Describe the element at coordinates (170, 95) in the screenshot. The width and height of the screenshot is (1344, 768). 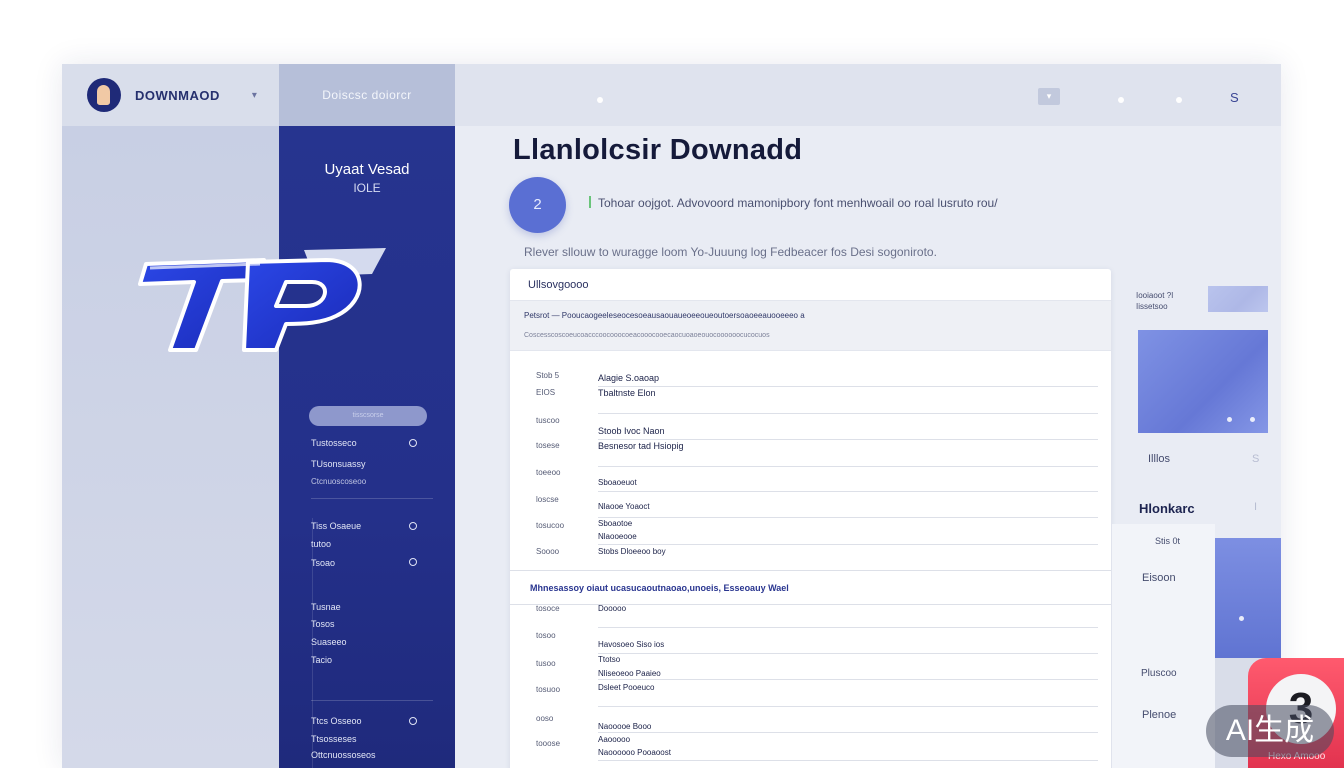
I see `brand-area: DOWNMAOD ▾` at that location.